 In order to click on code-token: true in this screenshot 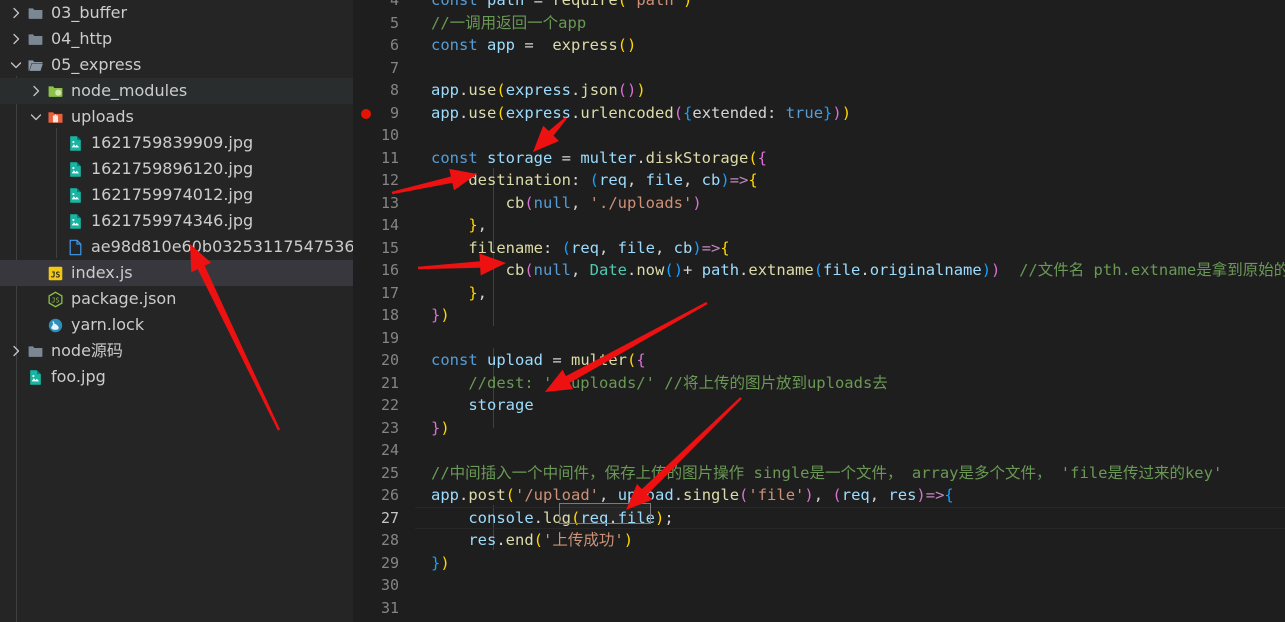, I will do `click(804, 112)`.